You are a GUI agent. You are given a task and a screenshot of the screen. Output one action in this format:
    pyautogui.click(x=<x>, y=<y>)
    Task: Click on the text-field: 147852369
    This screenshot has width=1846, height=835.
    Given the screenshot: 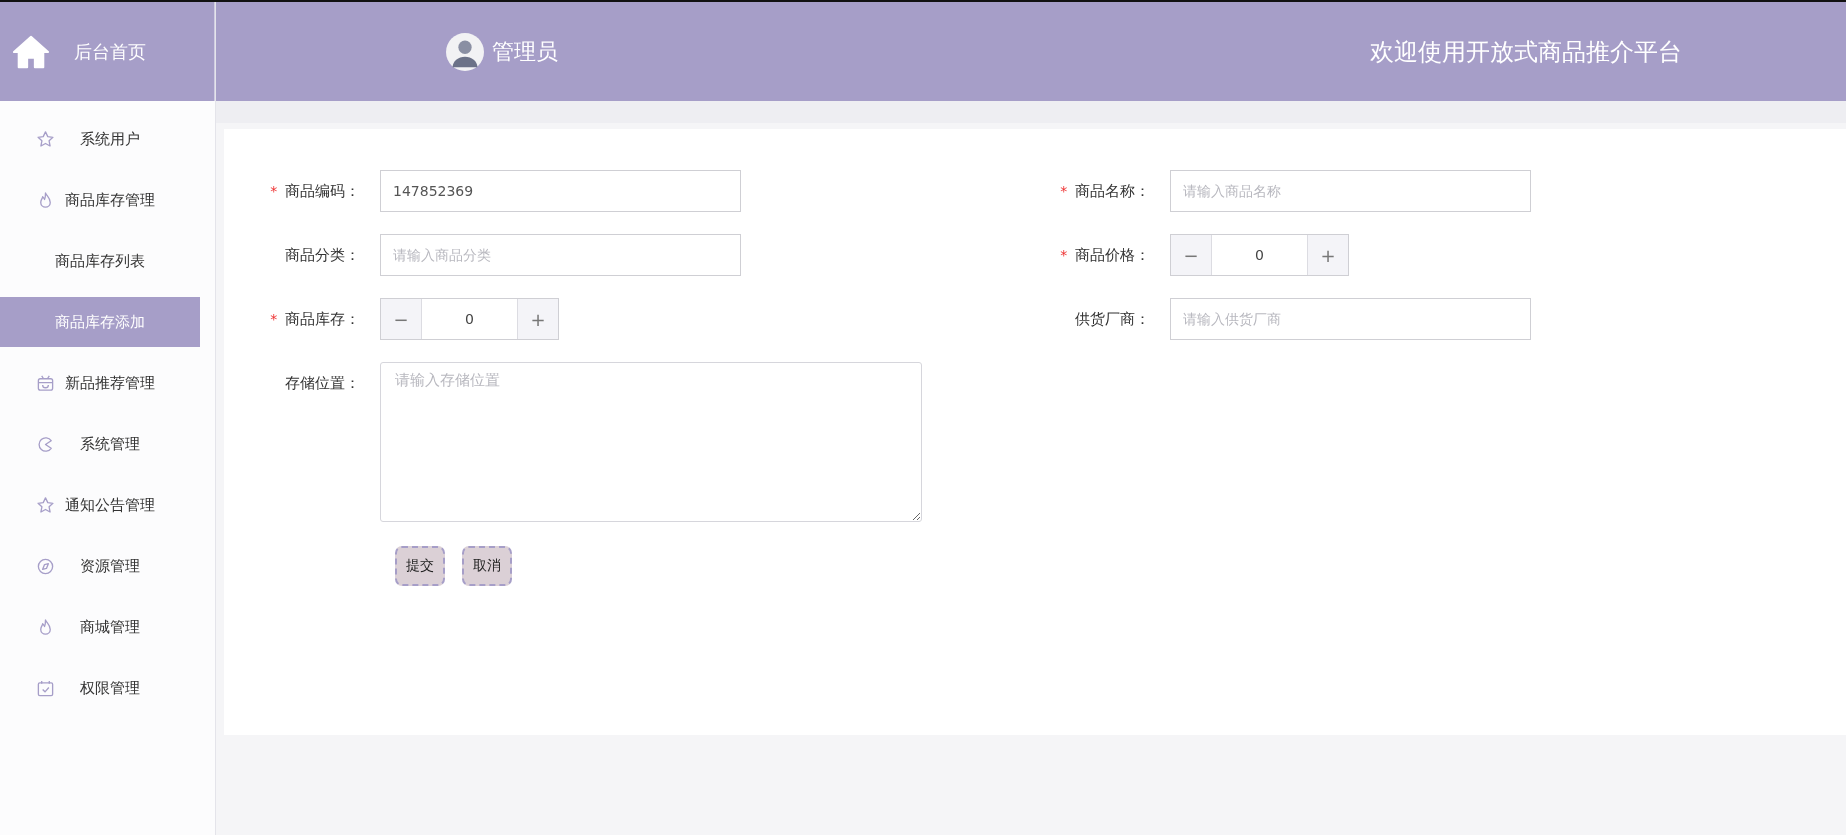 What is the action you would take?
    pyautogui.click(x=560, y=191)
    